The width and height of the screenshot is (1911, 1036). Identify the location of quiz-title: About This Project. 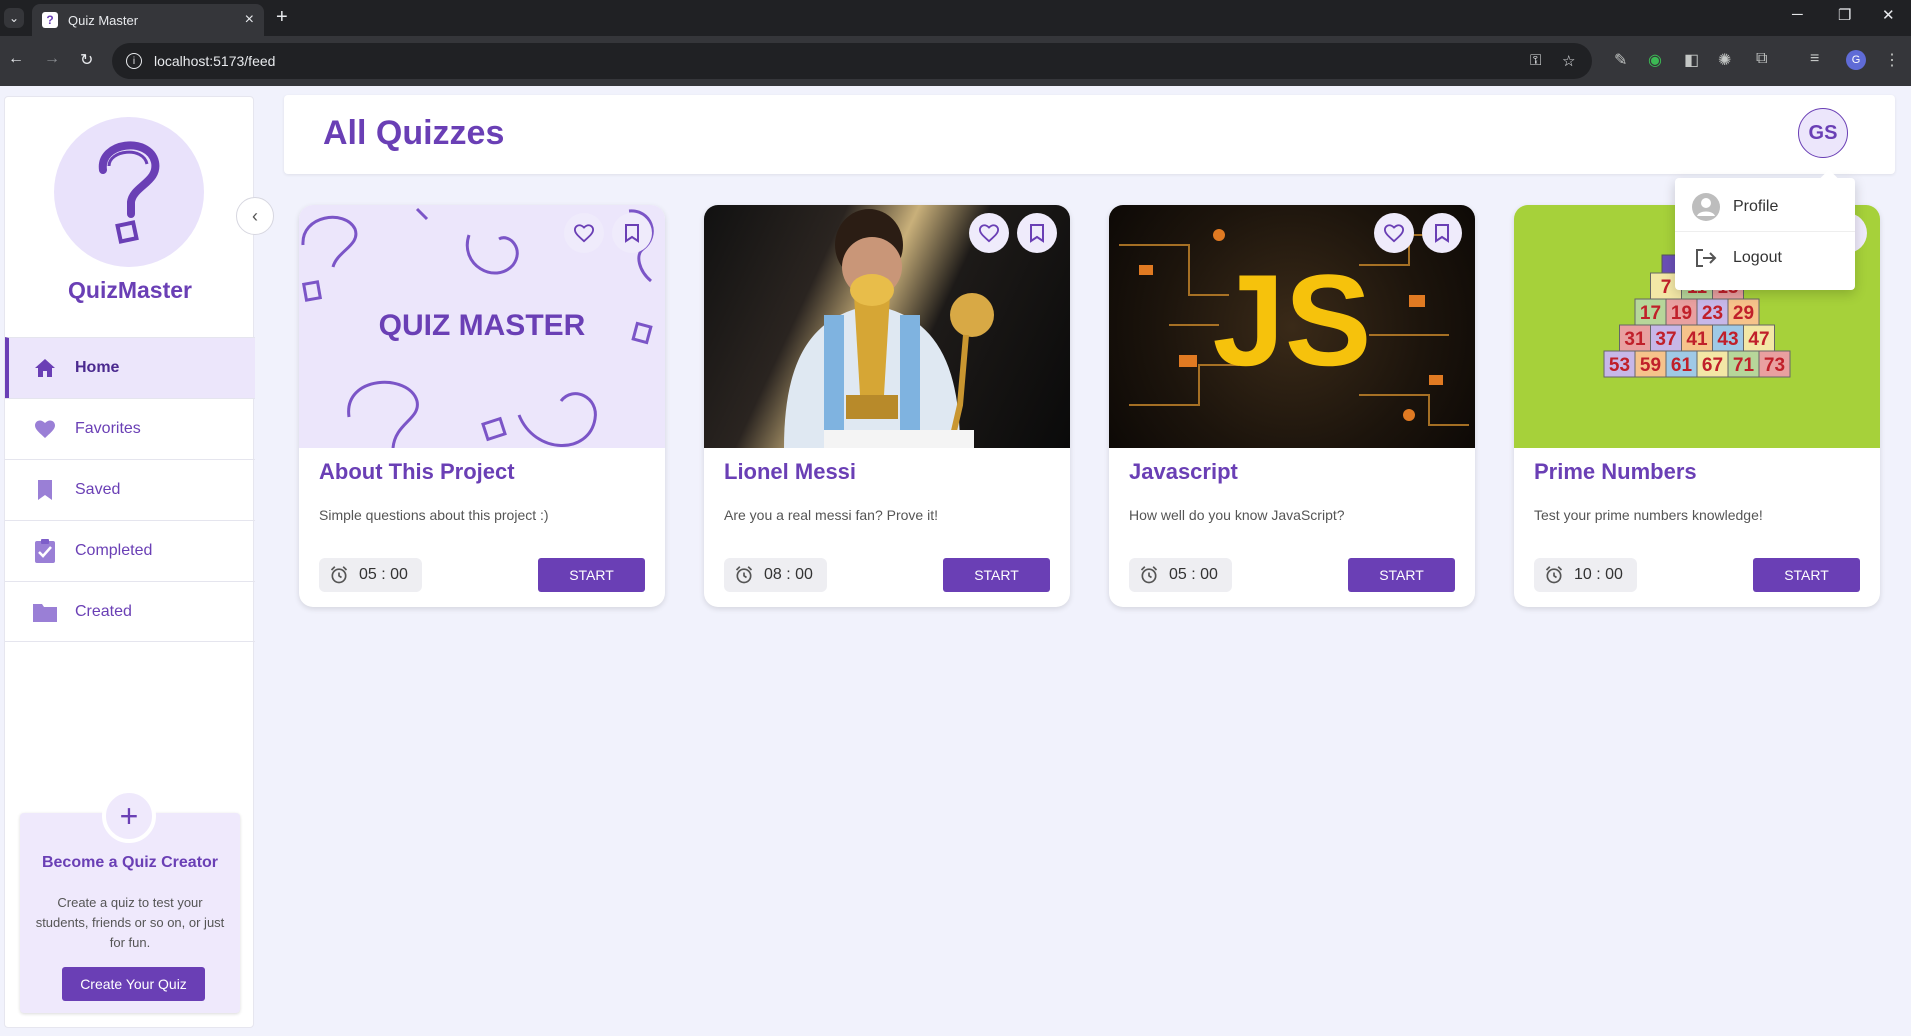
(417, 471).